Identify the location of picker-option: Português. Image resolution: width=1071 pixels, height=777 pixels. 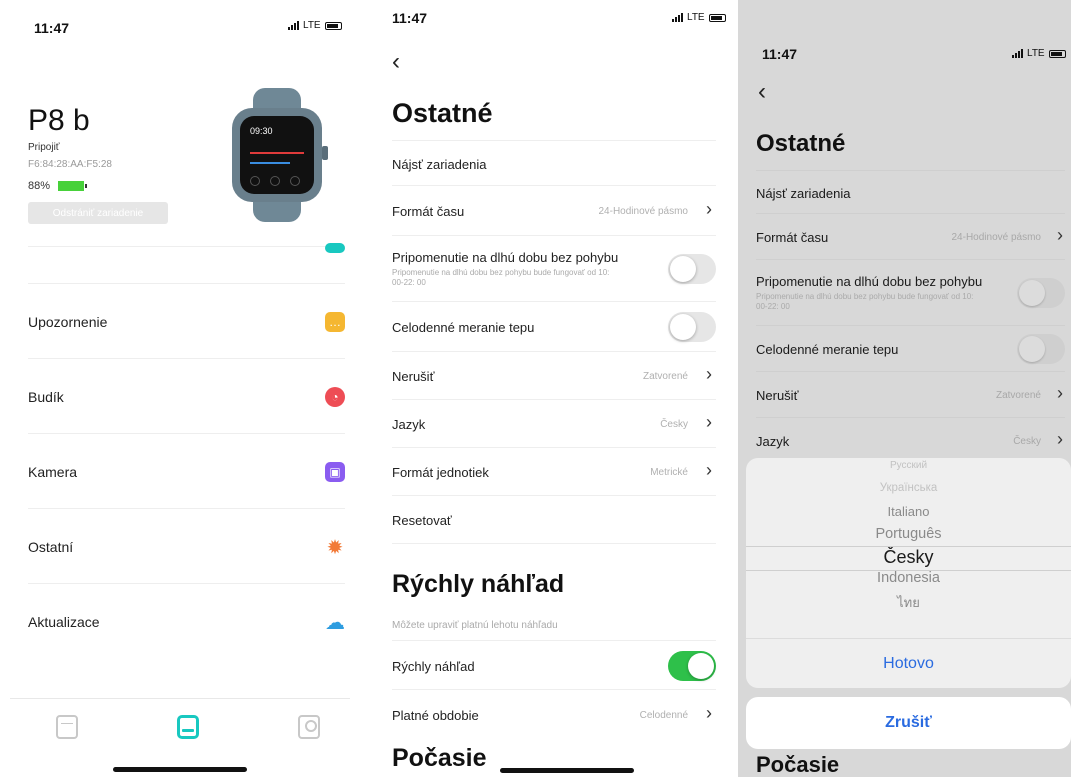
(908, 534).